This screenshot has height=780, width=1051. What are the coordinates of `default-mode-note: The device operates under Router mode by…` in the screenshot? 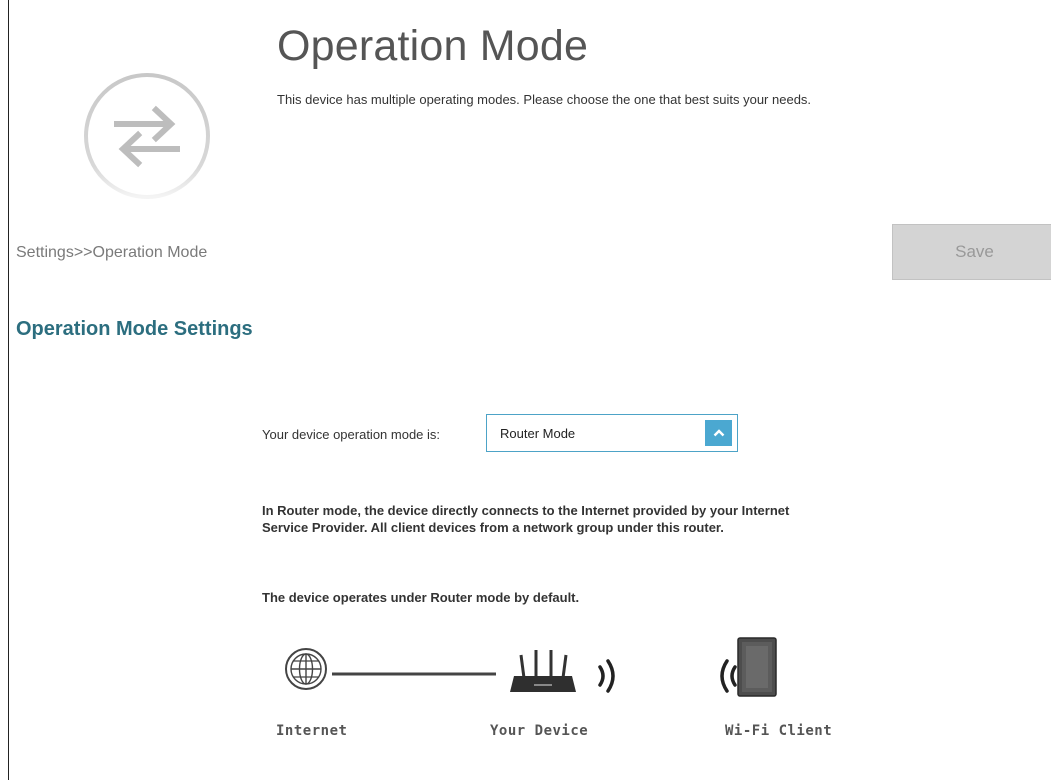 It's located at (421, 597).